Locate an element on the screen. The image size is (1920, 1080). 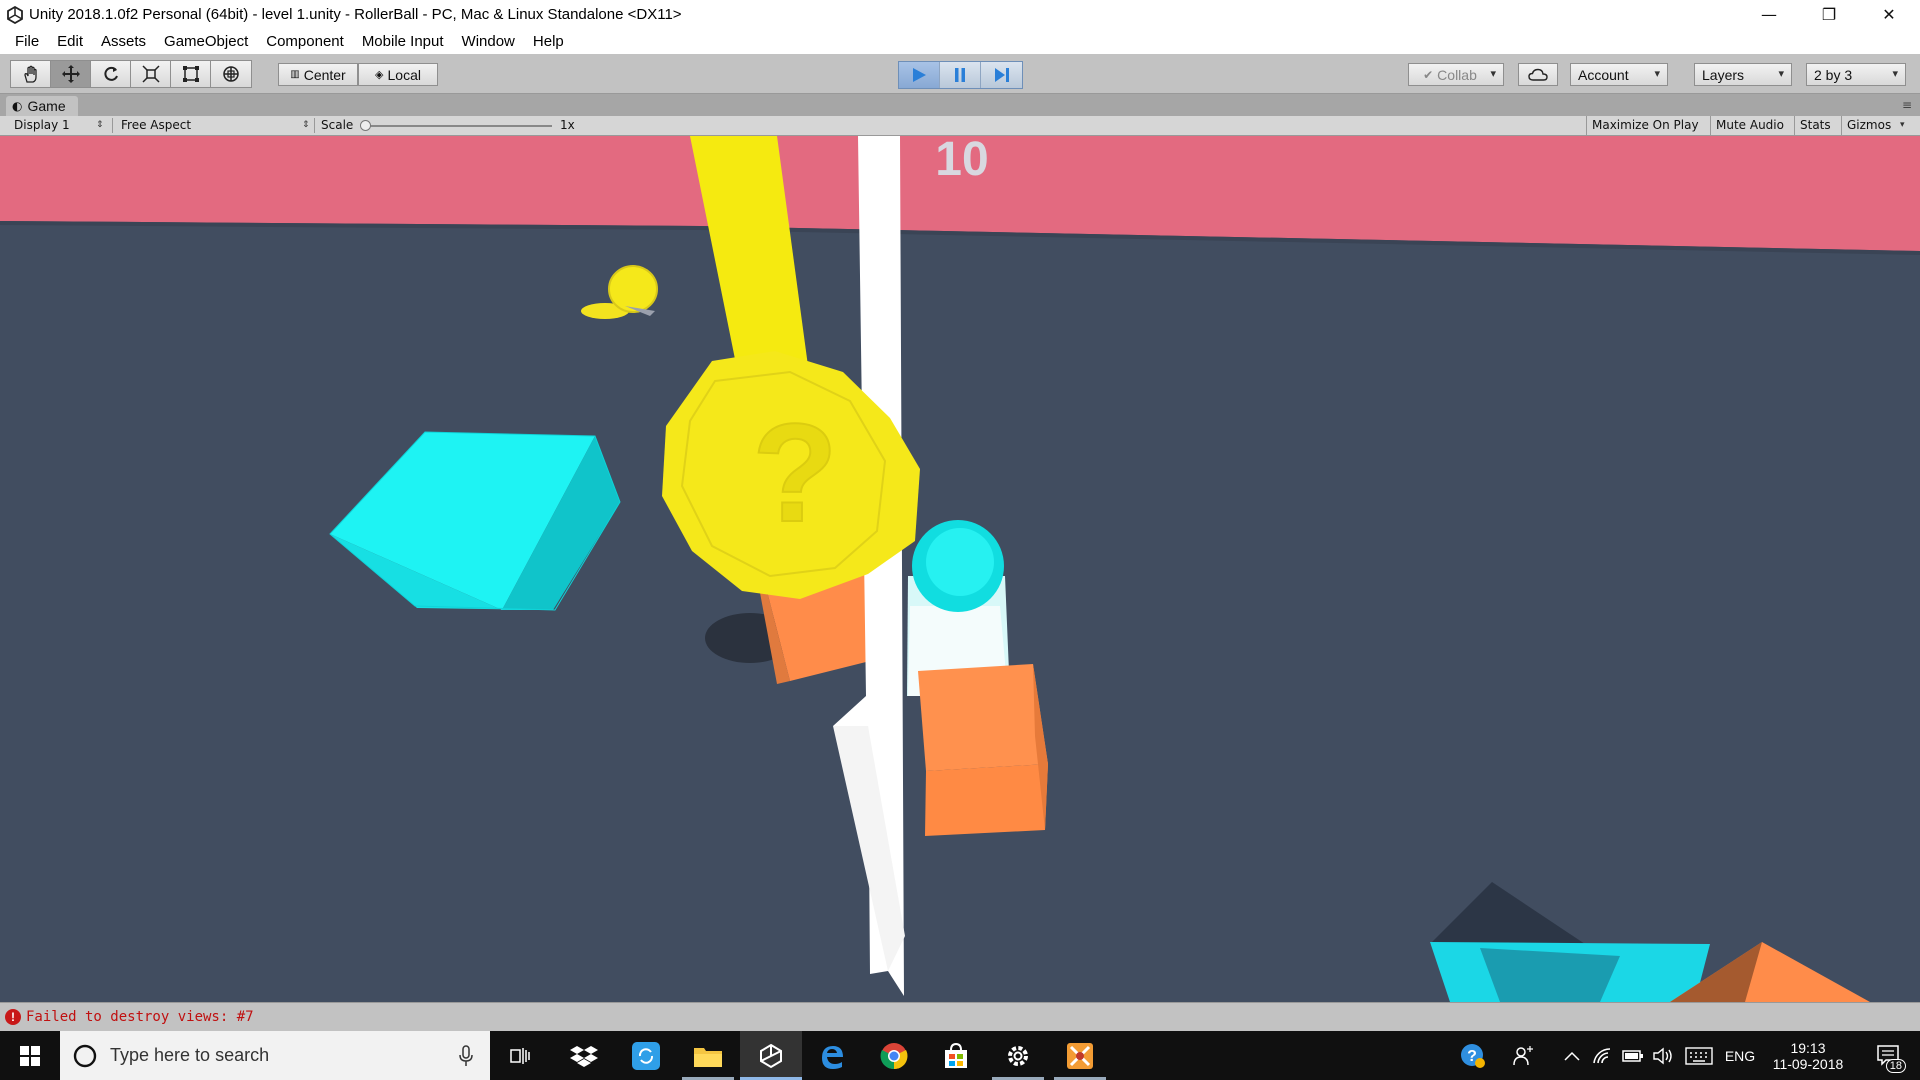
task-view-icon is located at coordinates (520, 1055).